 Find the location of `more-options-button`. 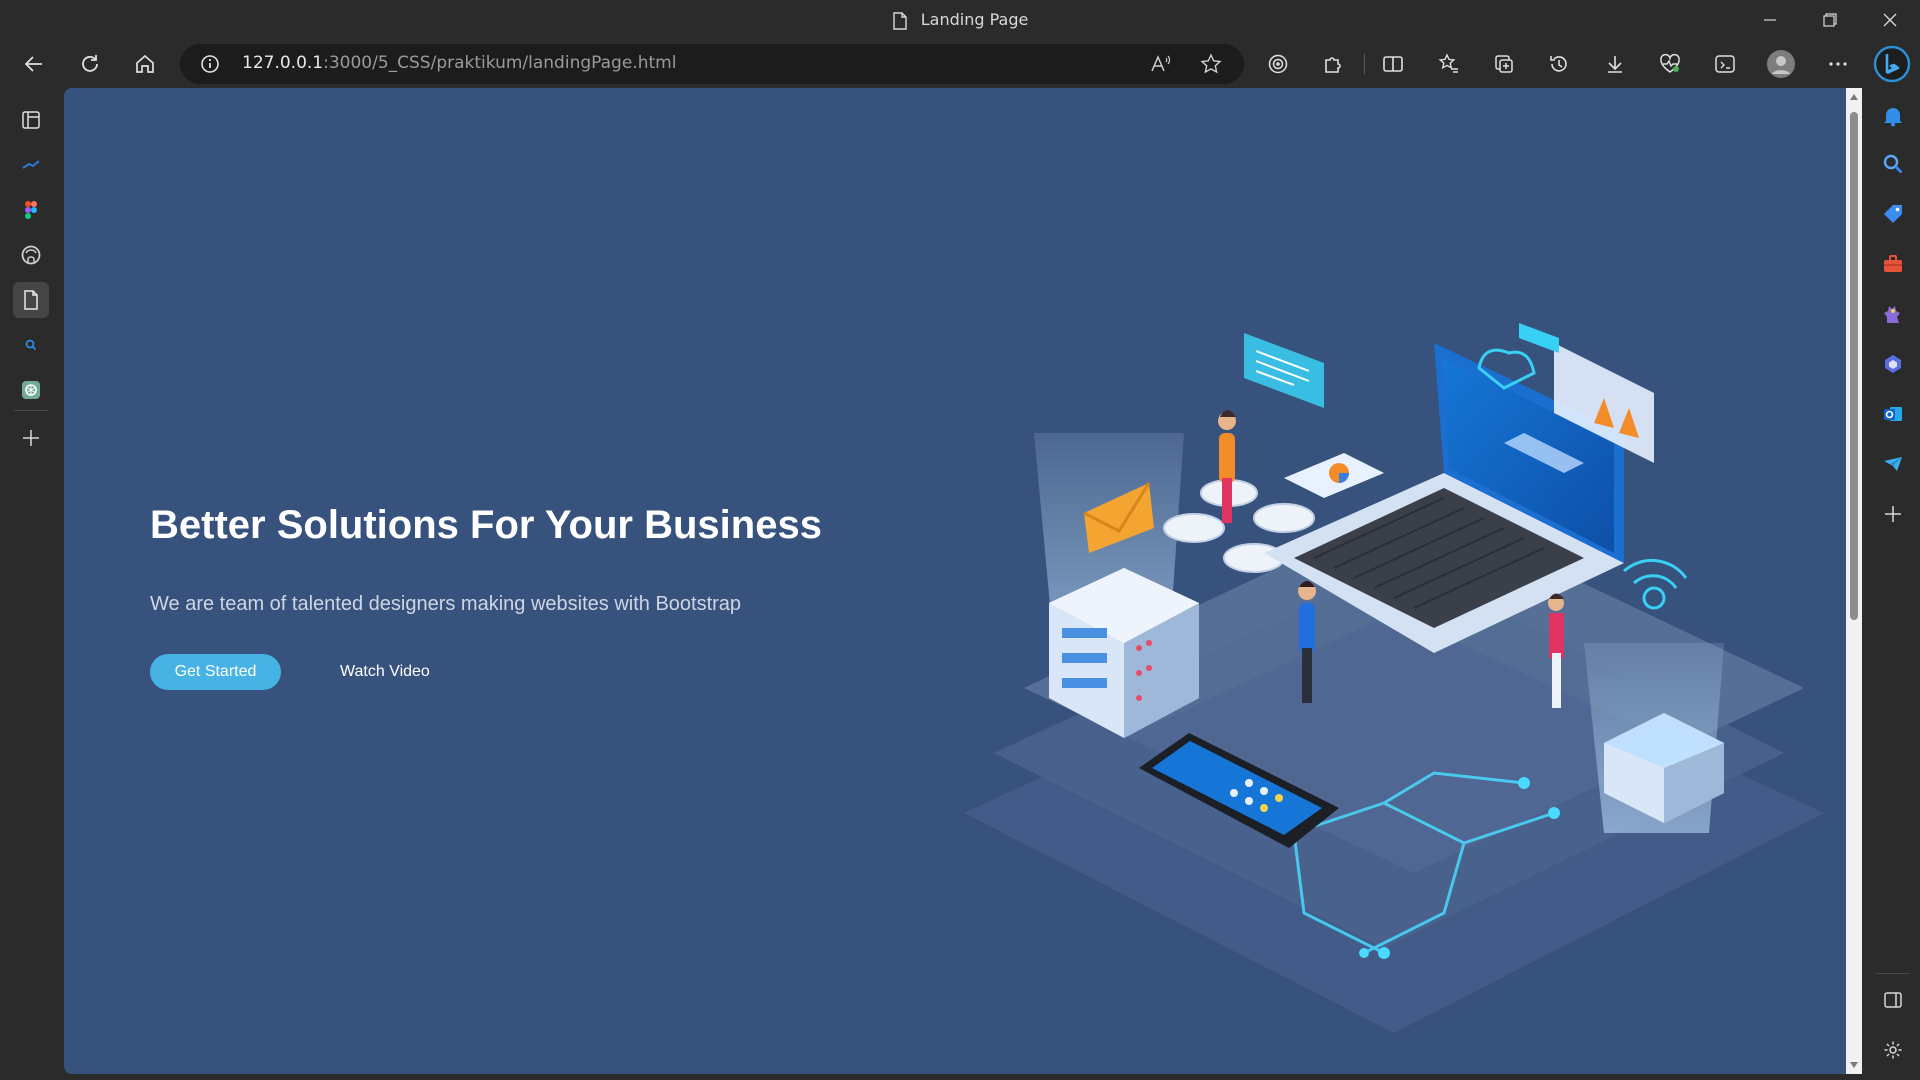

more-options-button is located at coordinates (1838, 64).